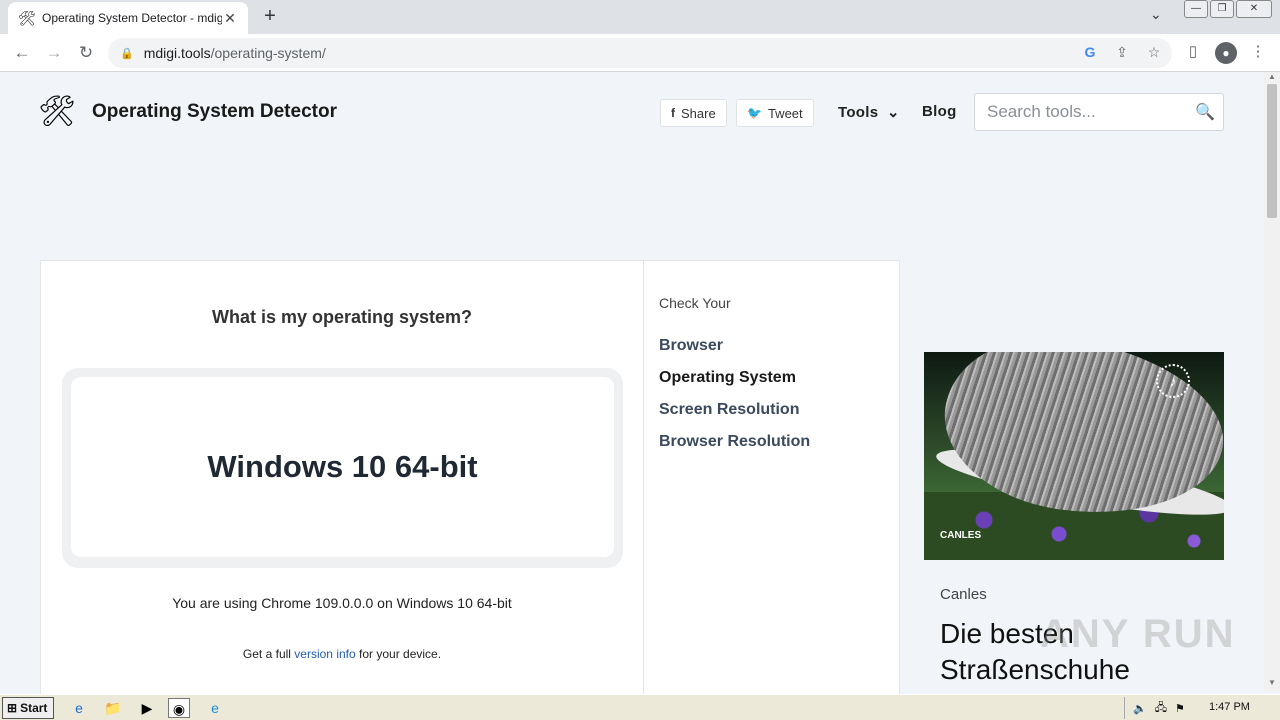 The width and height of the screenshot is (1280, 720). What do you see at coordinates (57, 112) in the screenshot?
I see `tools-logo-icon: 🛠` at bounding box center [57, 112].